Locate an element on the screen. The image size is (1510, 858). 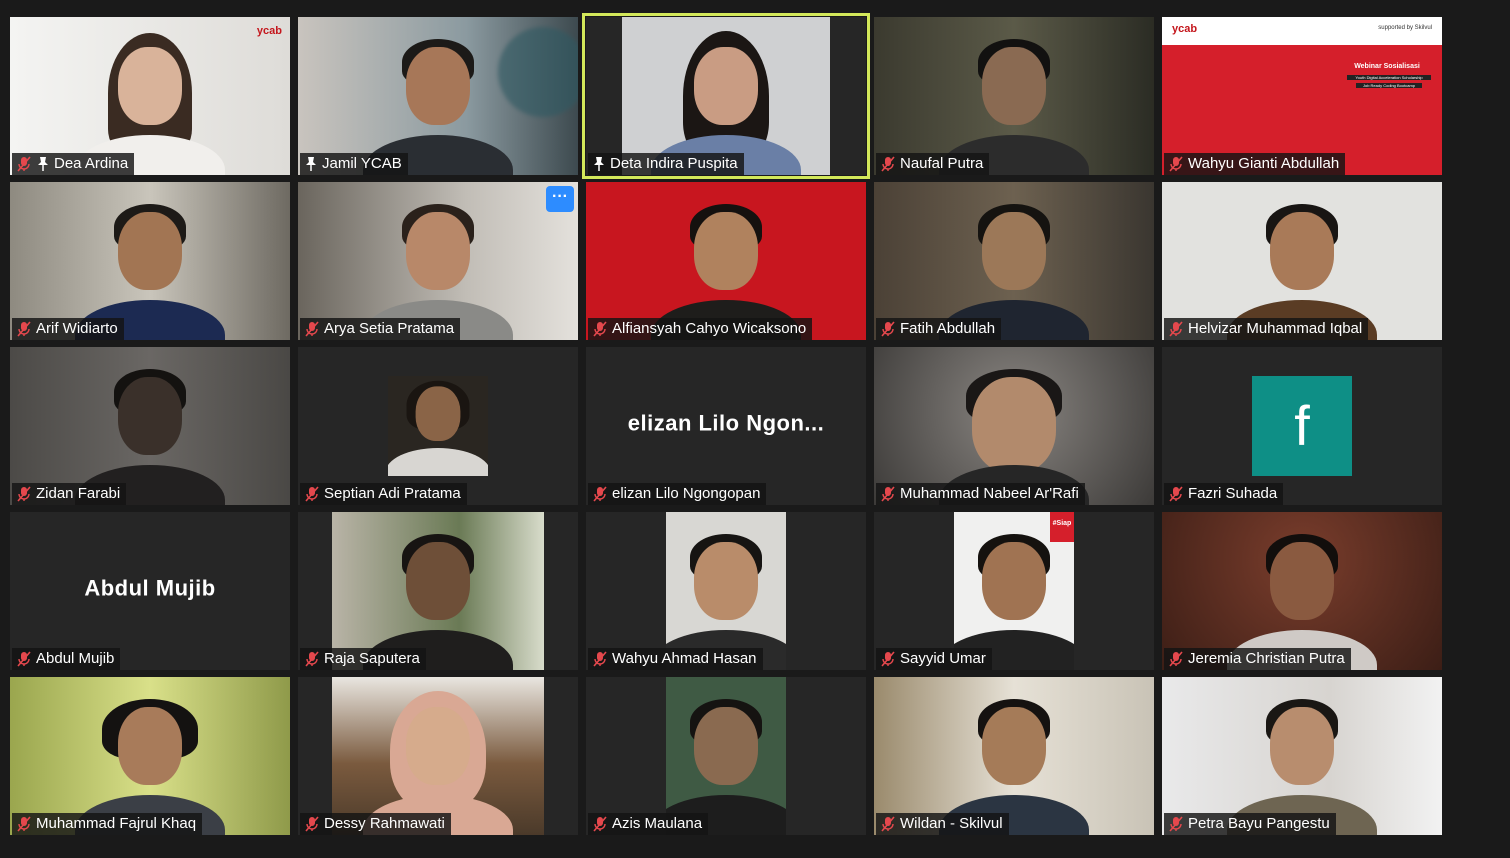
name-tag: Fatih Abdullah is located at coordinates (939, 329).